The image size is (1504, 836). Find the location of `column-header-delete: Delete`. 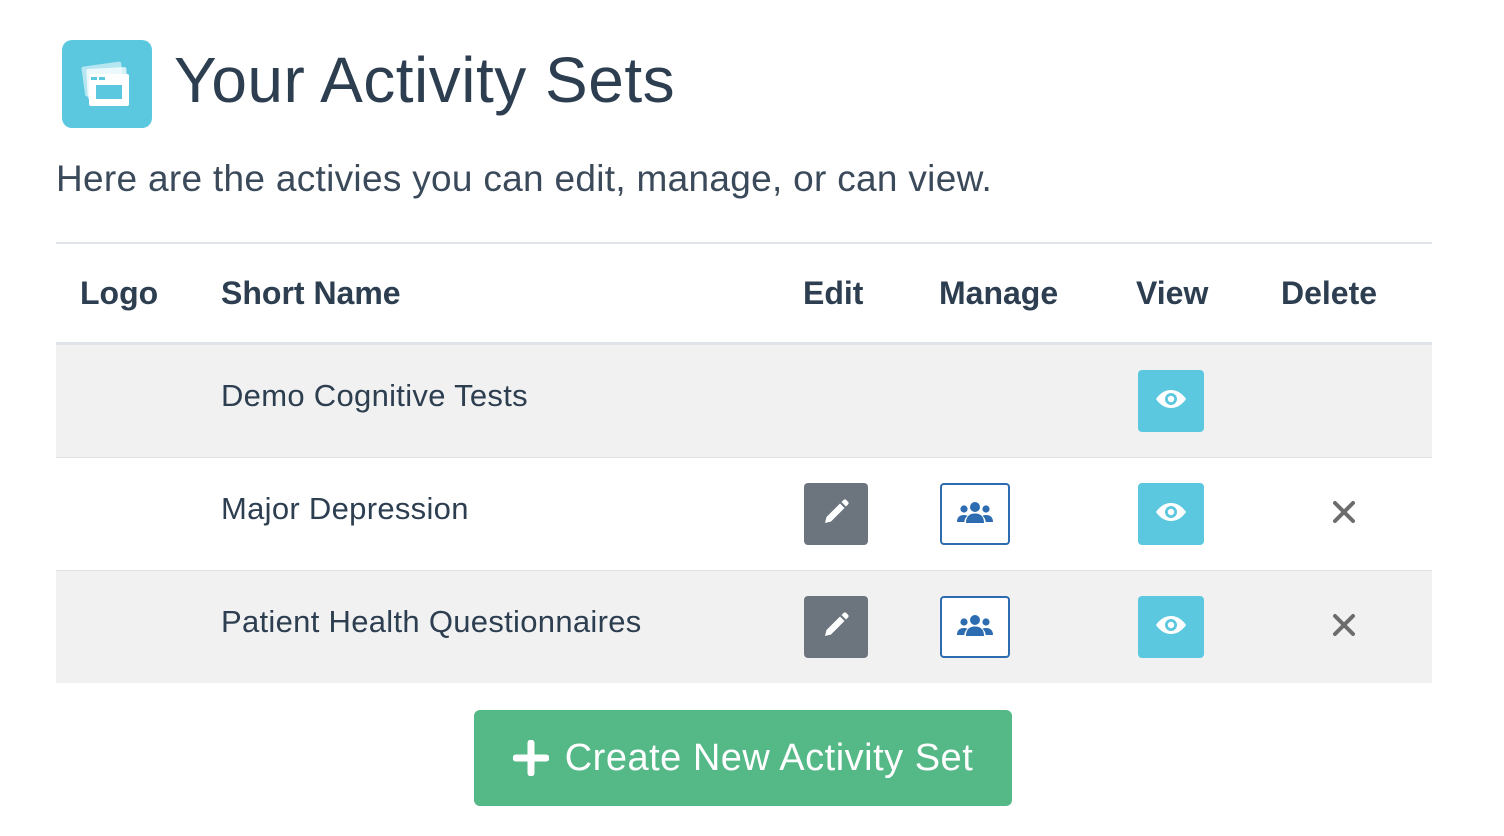

column-header-delete: Delete is located at coordinates (1329, 292).